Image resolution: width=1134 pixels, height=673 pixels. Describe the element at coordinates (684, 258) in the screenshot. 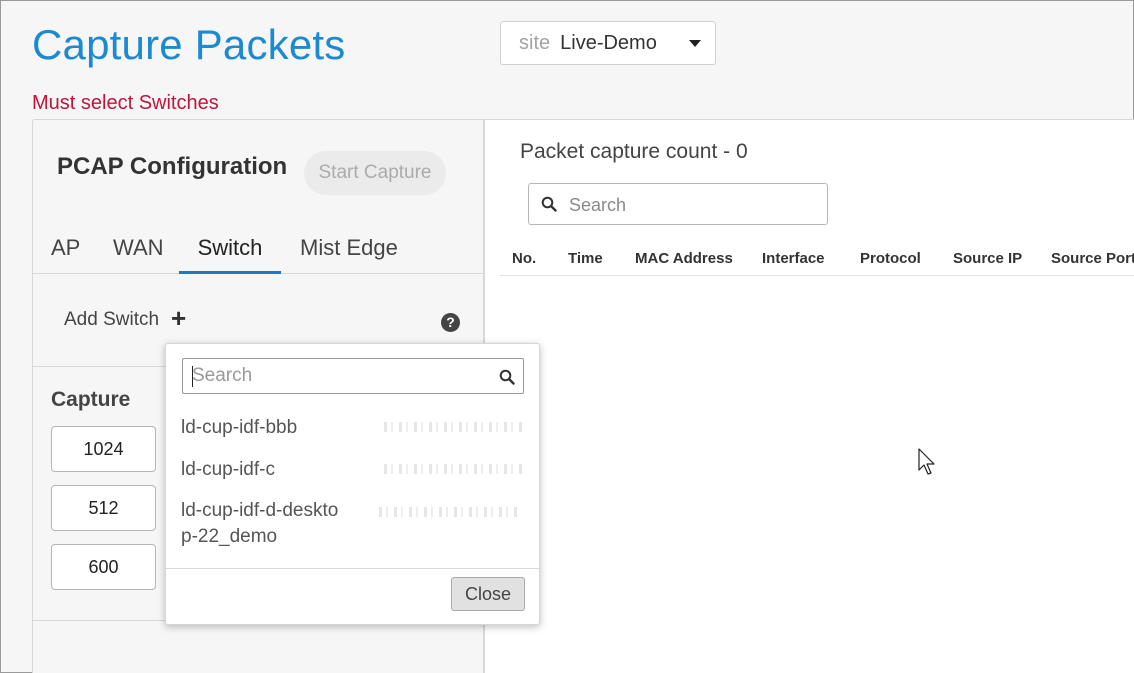

I see `col-mac-address: MAC Address` at that location.